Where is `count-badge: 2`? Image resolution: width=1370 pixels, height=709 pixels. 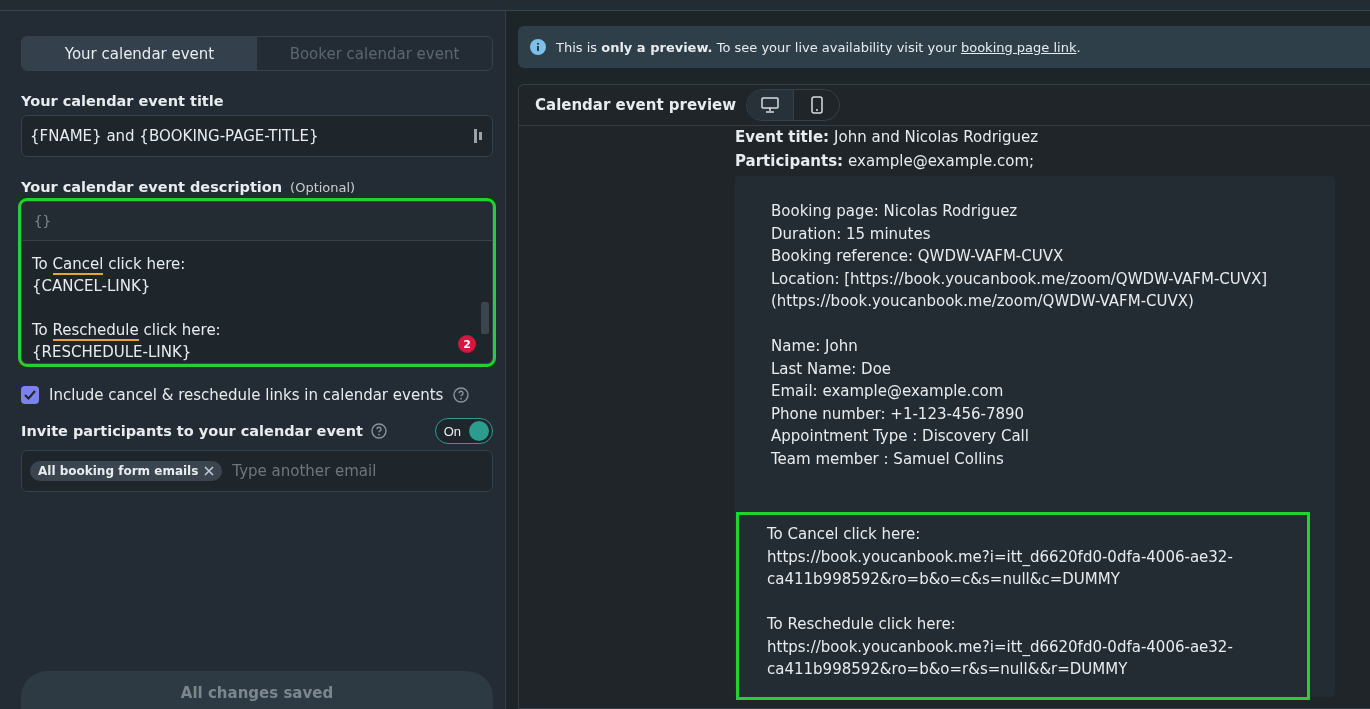 count-badge: 2 is located at coordinates (467, 344).